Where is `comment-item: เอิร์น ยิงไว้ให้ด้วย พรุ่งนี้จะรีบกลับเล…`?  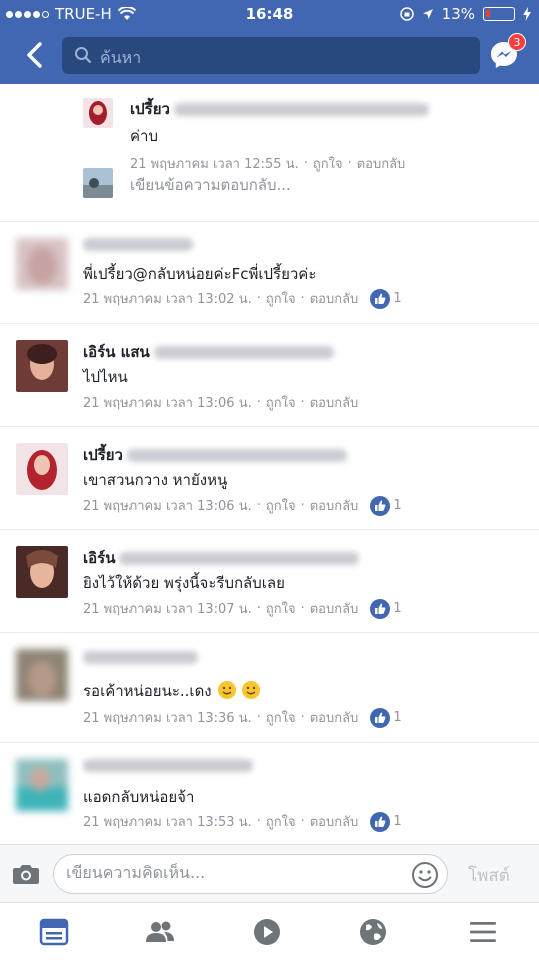 comment-item: เอิร์น ยิงไว้ให้ด้วย พรุ่งนี้จะรีบกลับเล… is located at coordinates (269, 581).